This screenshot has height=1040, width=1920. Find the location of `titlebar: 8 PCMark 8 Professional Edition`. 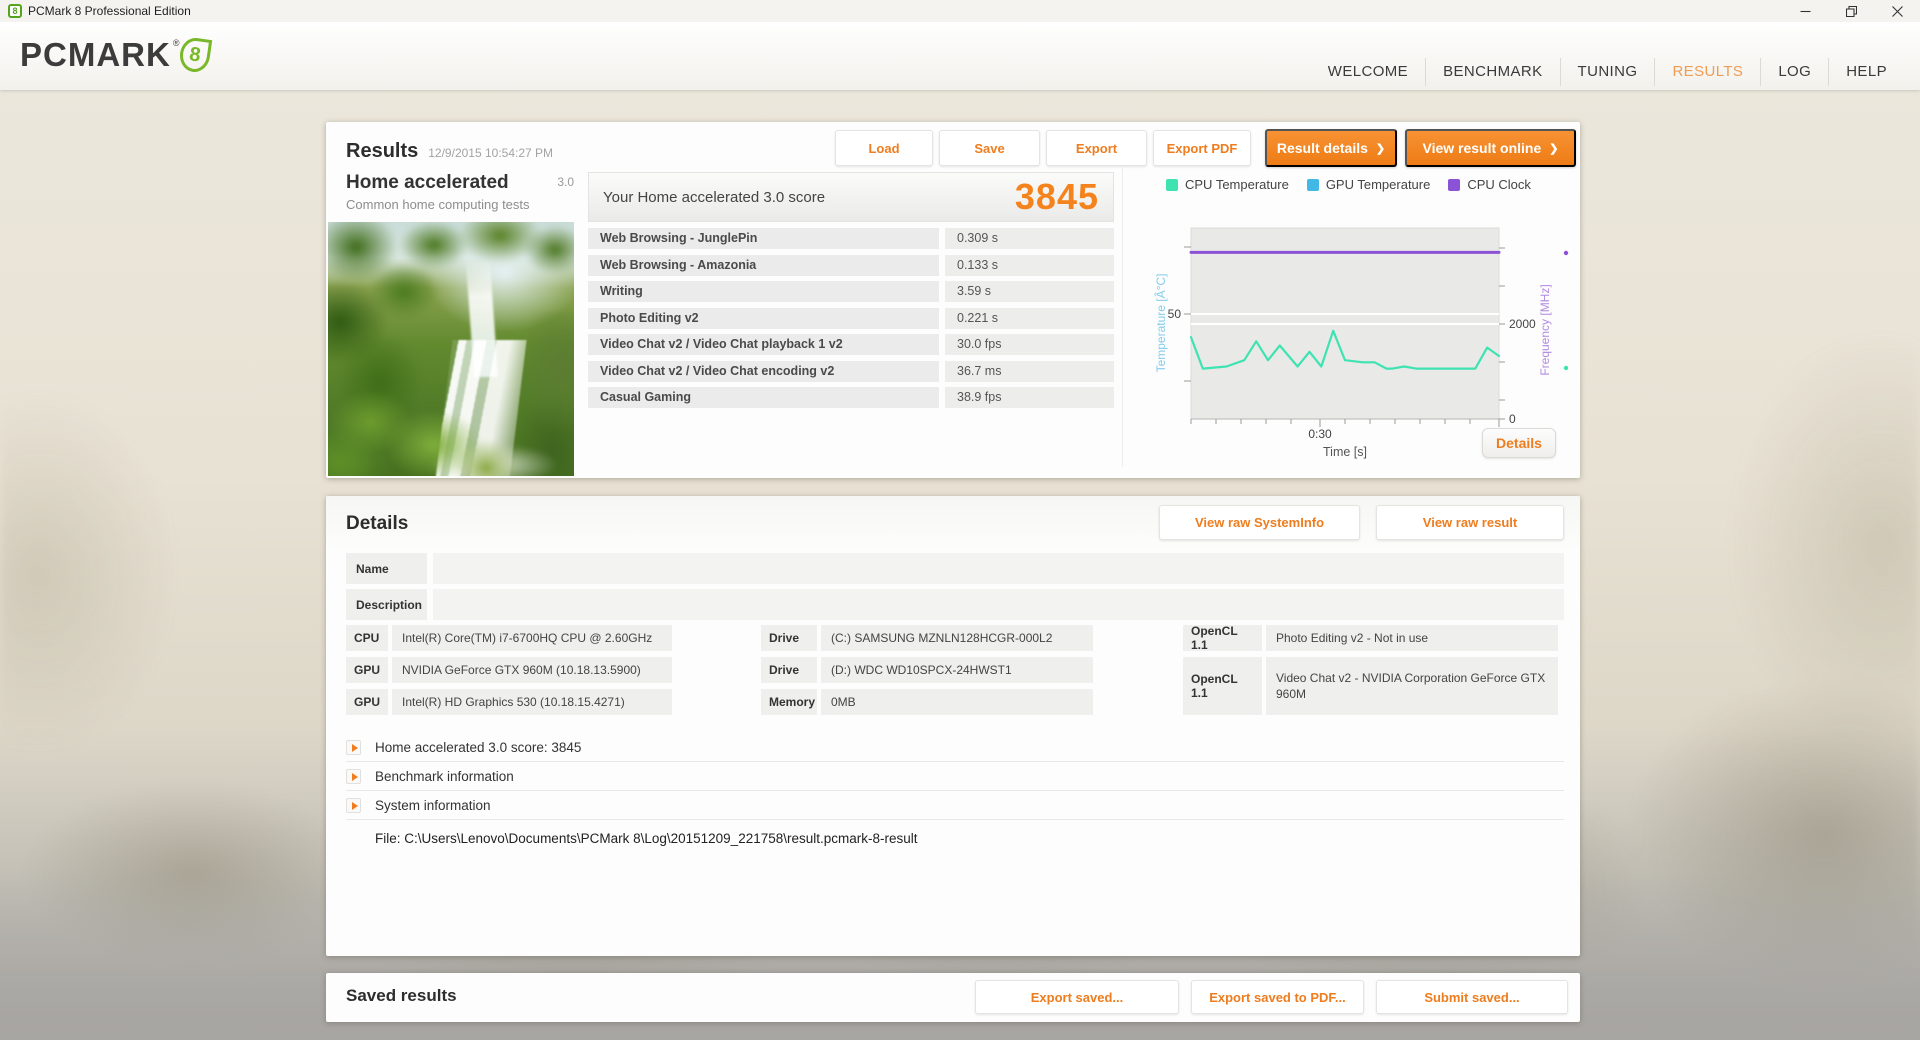

titlebar: 8 PCMark 8 Professional Edition is located at coordinates (960, 11).